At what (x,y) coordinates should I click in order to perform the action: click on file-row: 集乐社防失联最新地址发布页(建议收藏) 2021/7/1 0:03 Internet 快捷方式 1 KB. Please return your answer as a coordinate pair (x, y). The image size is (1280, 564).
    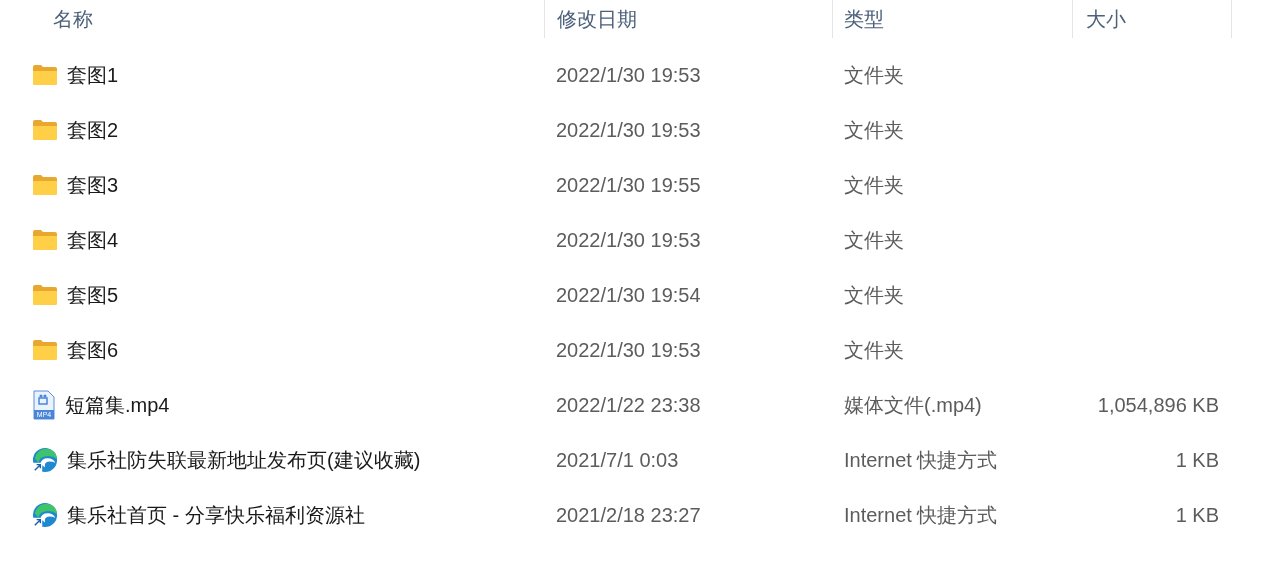
    Looking at the image, I should click on (640, 459).